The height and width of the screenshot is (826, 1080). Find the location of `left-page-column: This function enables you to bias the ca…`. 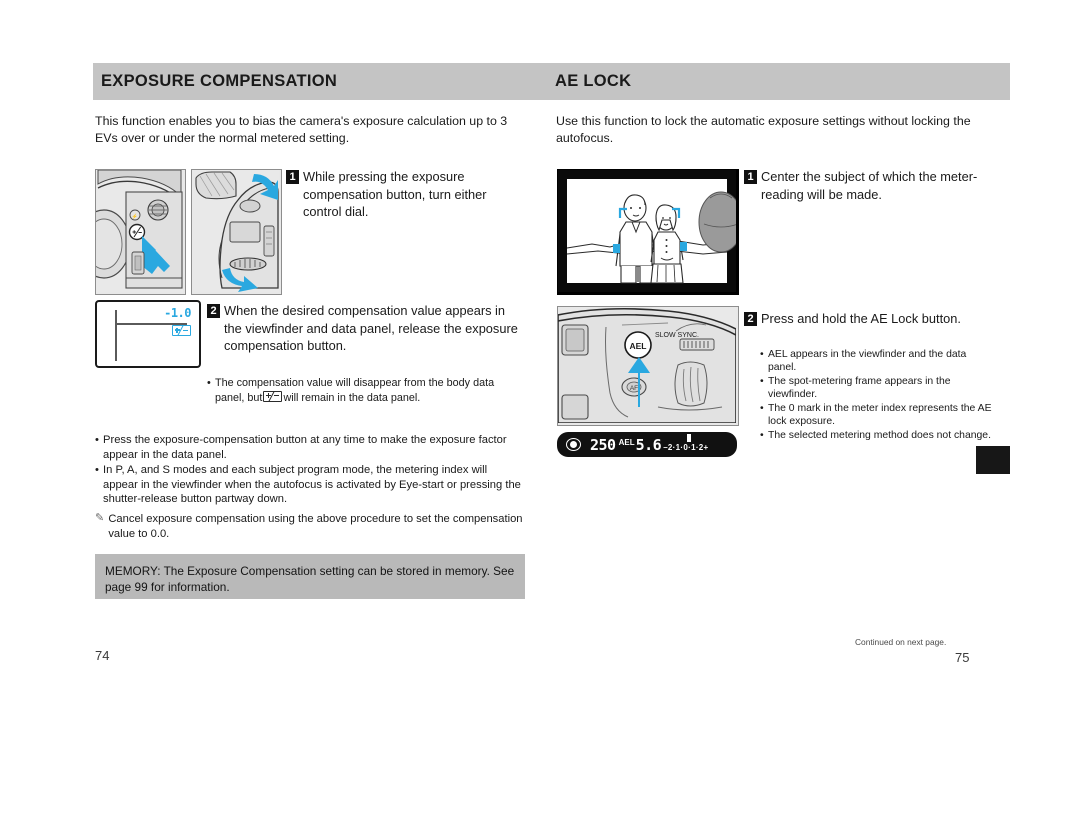

left-page-column: This function enables you to bias the ca… is located at coordinates (310, 130).